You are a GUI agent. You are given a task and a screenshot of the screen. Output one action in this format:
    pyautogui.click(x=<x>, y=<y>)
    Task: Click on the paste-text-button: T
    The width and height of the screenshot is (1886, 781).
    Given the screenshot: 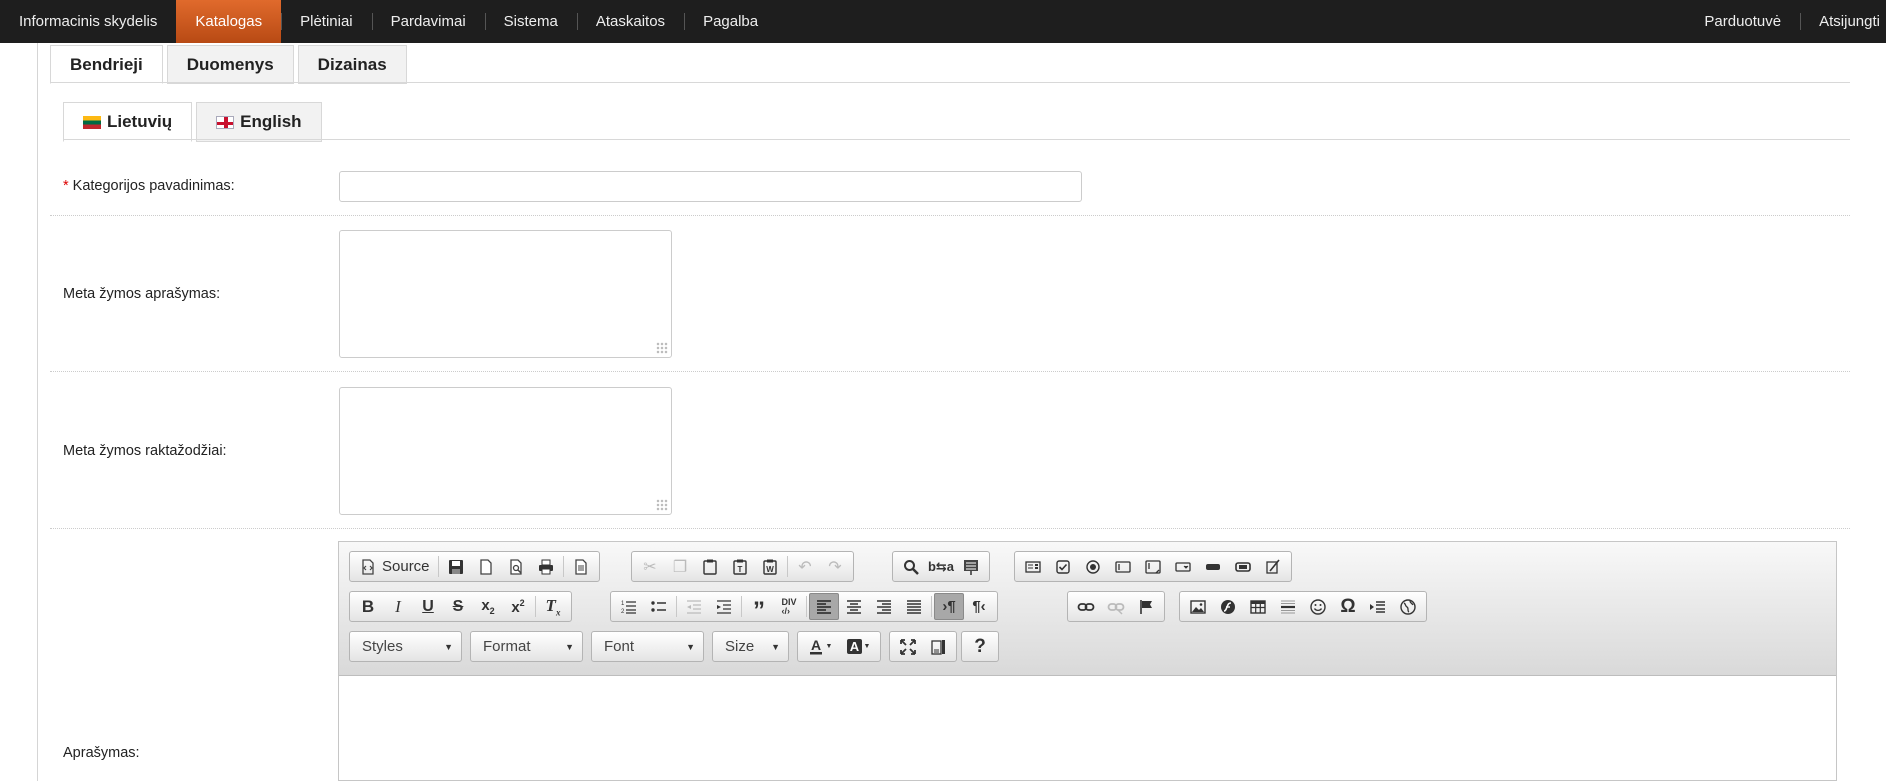 What is the action you would take?
    pyautogui.click(x=740, y=566)
    